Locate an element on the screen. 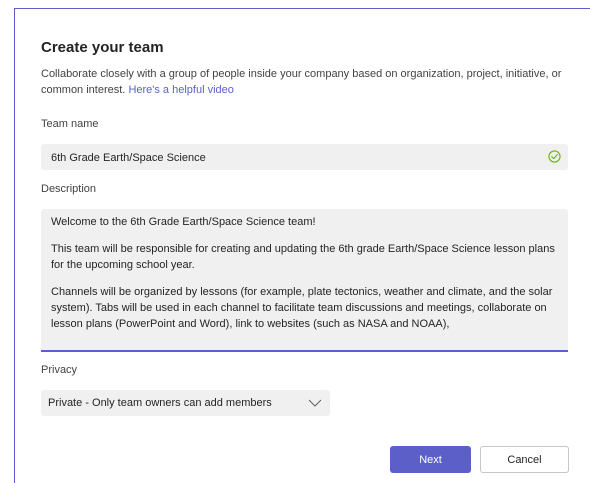 The image size is (590, 483). chevron-down-icon is located at coordinates (315, 403).